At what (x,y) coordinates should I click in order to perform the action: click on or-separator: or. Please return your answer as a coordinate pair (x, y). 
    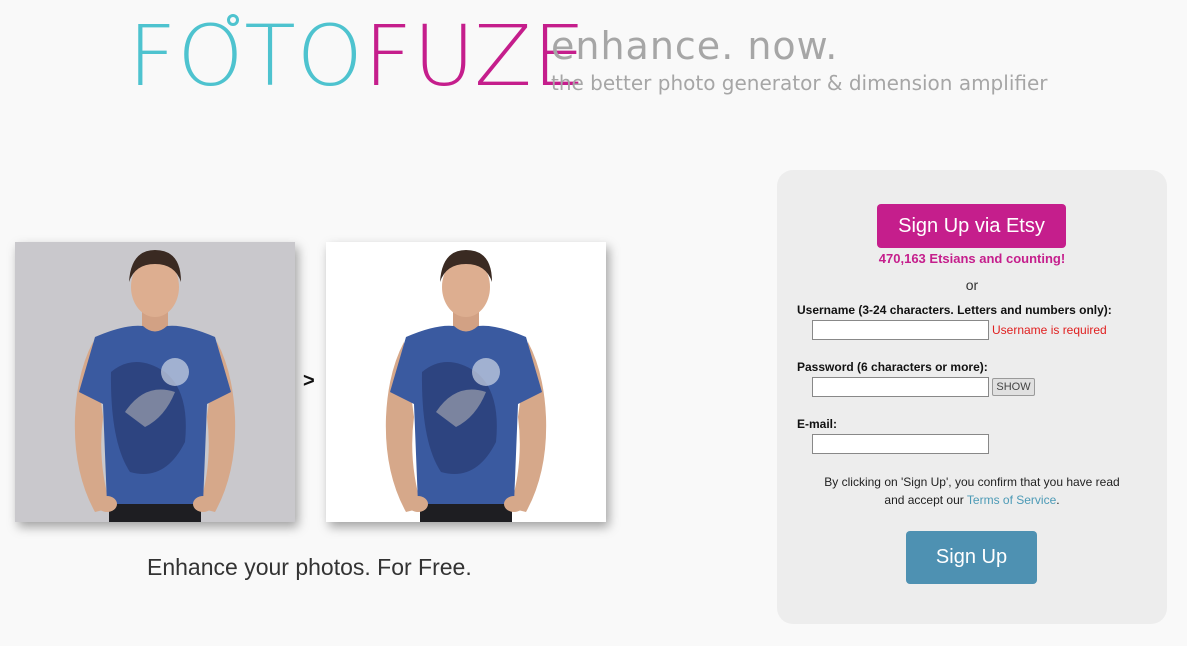
    Looking at the image, I should click on (972, 285).